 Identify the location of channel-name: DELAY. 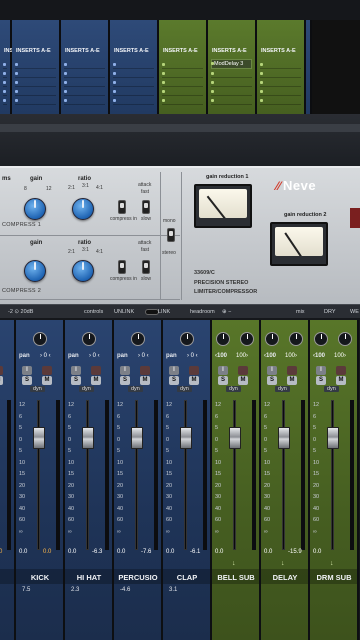
(285, 577).